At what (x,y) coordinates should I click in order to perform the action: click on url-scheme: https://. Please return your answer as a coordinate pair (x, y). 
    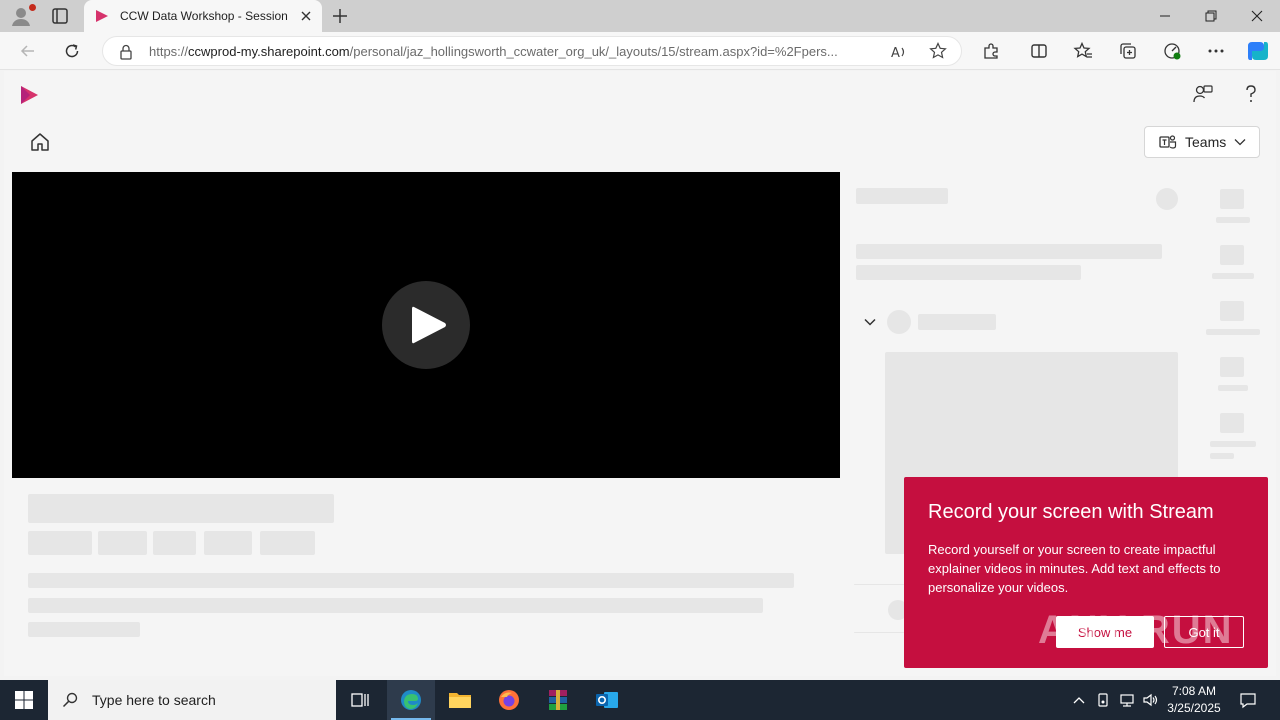
    Looking at the image, I should click on (169, 51).